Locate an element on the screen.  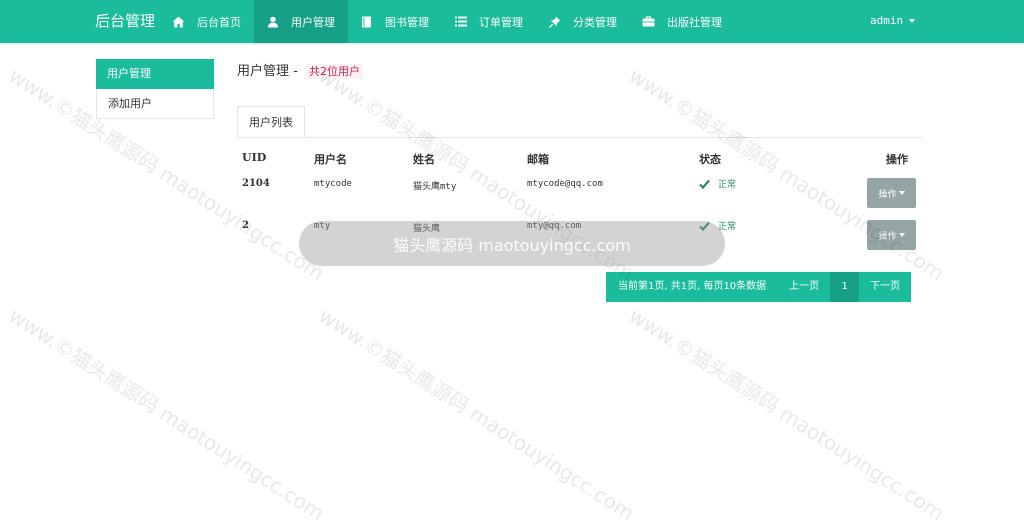
pushpin-icon is located at coordinates (554, 21).